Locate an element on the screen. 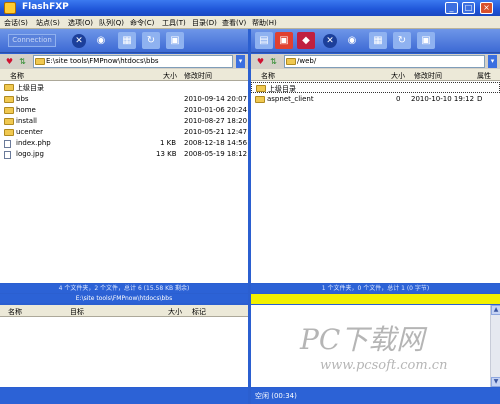 Image resolution: width=500 pixels, height=404 pixels. col-queue-name: 名称 is located at coordinates (15, 312).